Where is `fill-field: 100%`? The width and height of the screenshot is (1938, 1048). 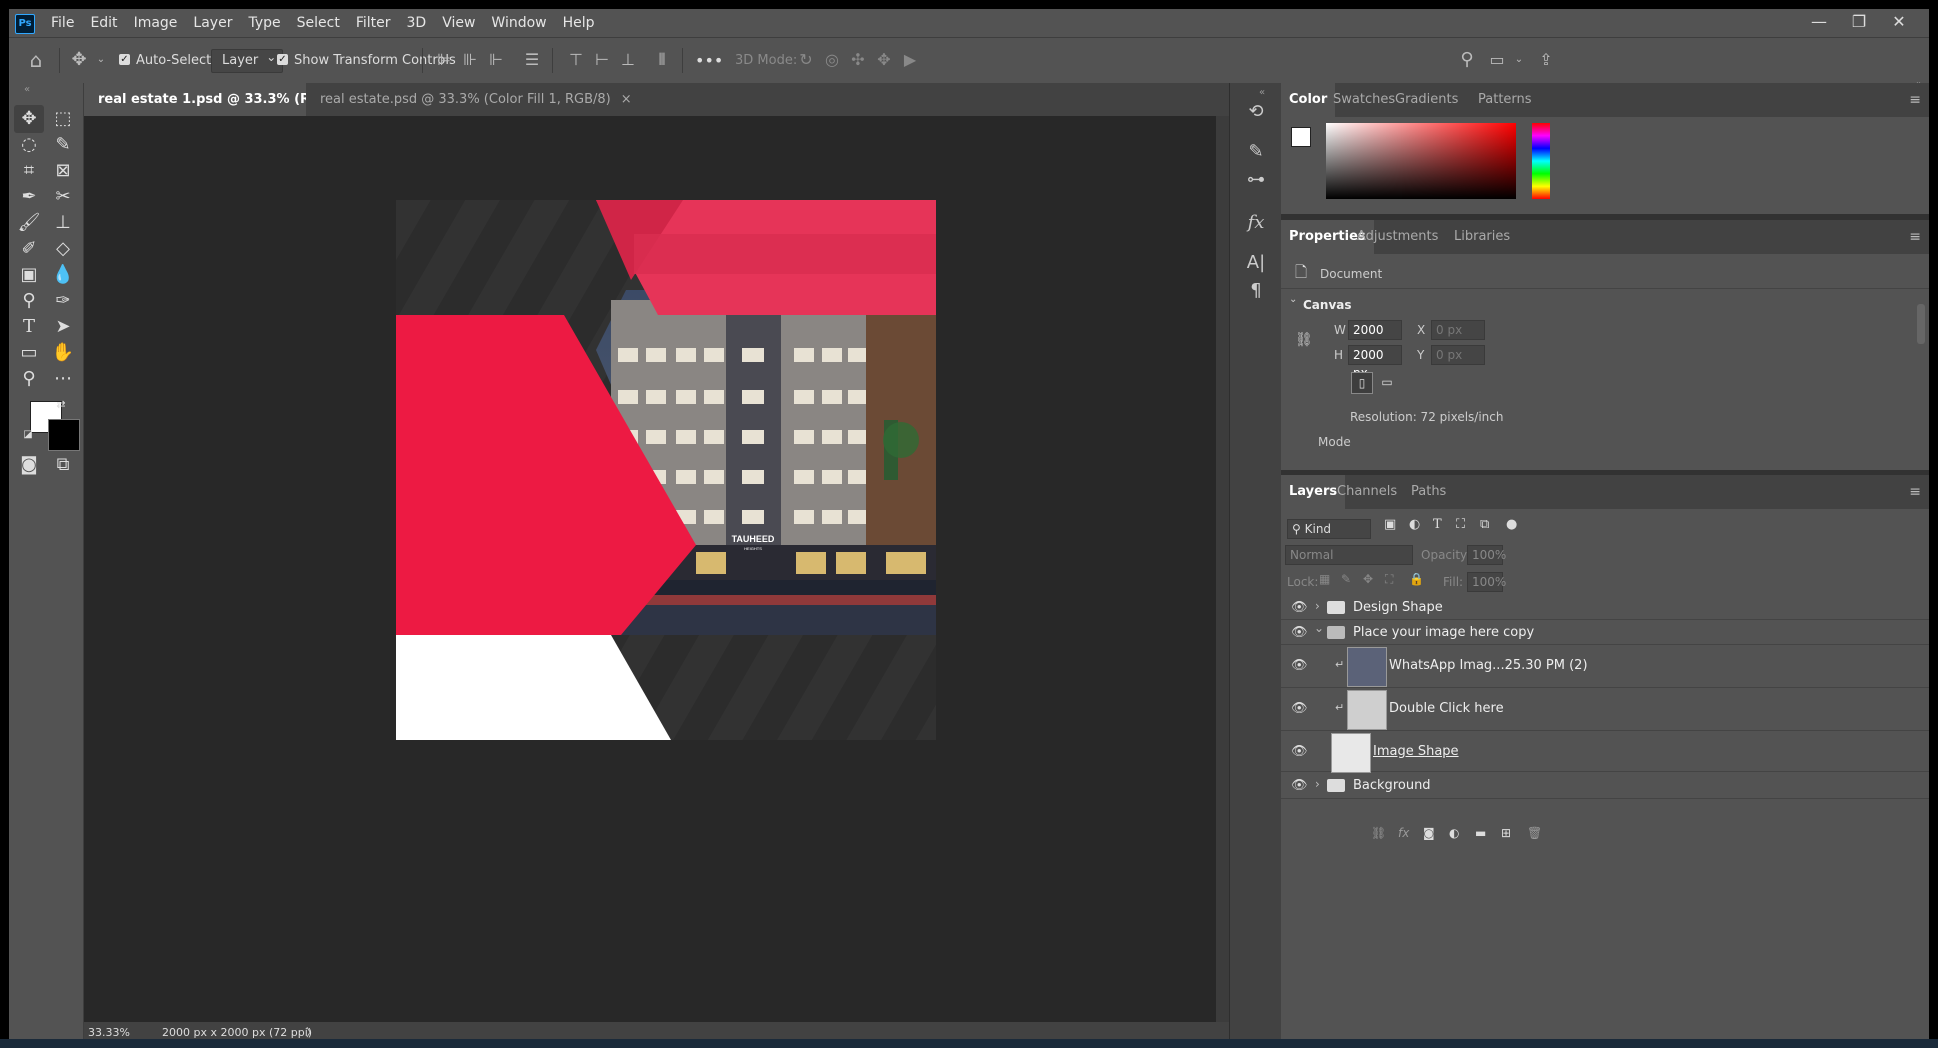 fill-field: 100% is located at coordinates (1486, 582).